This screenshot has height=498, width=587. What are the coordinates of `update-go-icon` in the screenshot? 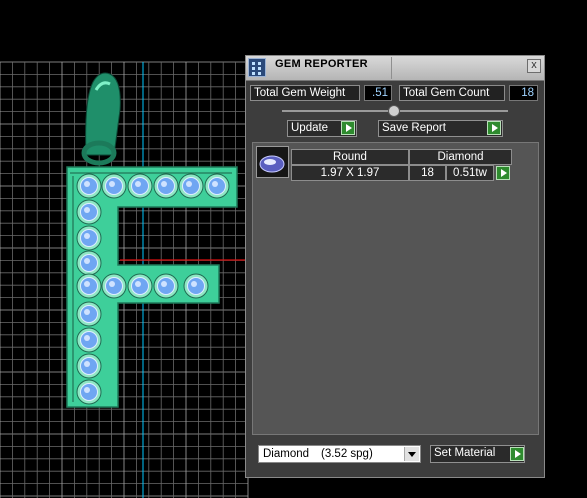 It's located at (348, 128).